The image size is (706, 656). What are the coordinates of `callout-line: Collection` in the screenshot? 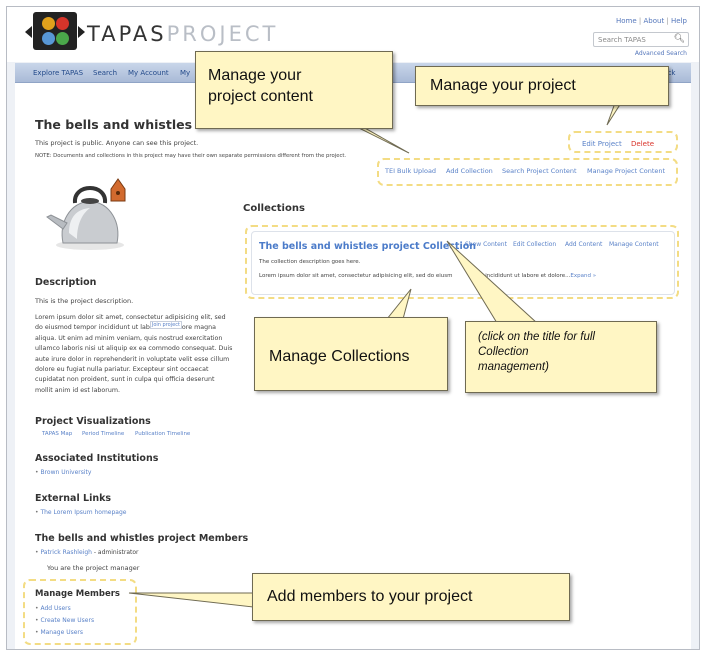 It's located at (503, 352).